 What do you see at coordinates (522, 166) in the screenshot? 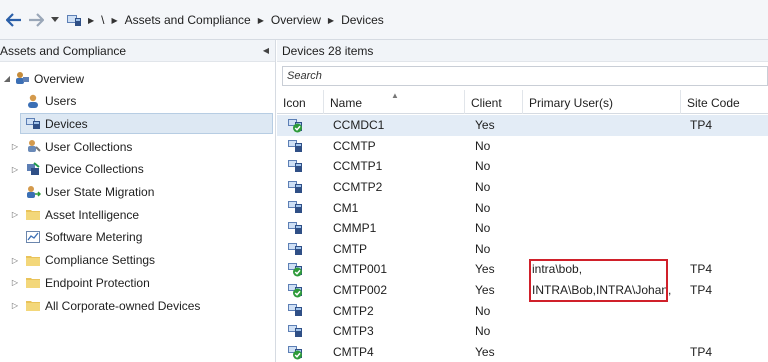
I see `table-row: CCMTP1 No` at bounding box center [522, 166].